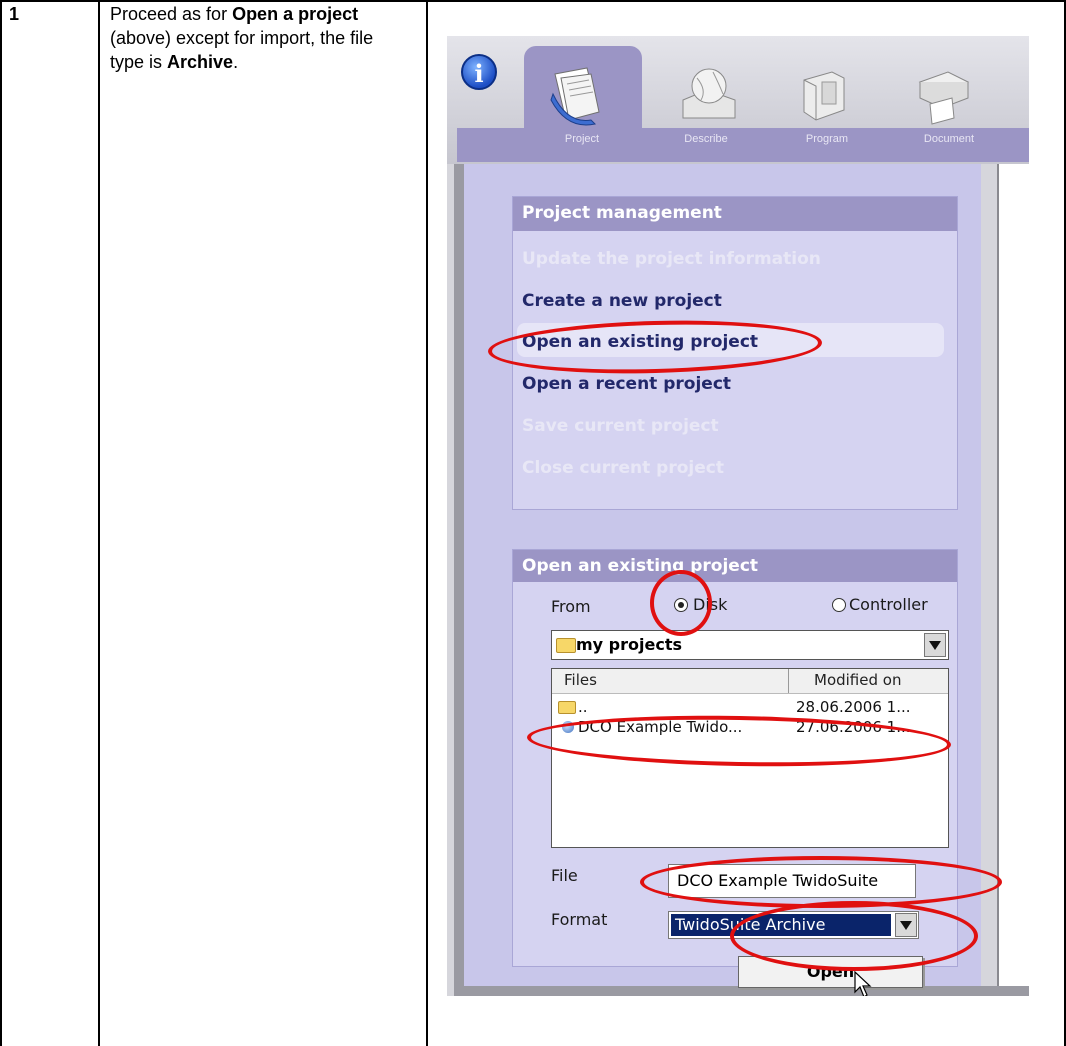 This screenshot has height=1046, width=1066. Describe the element at coordinates (854, 936) in the screenshot. I see `annotation-ellipse-open-button` at that location.